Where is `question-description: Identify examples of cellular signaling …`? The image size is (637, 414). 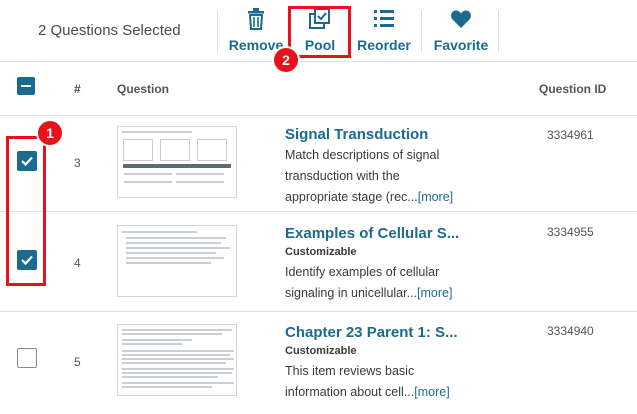
question-description: Identify examples of cellular signaling … is located at coordinates (372, 283).